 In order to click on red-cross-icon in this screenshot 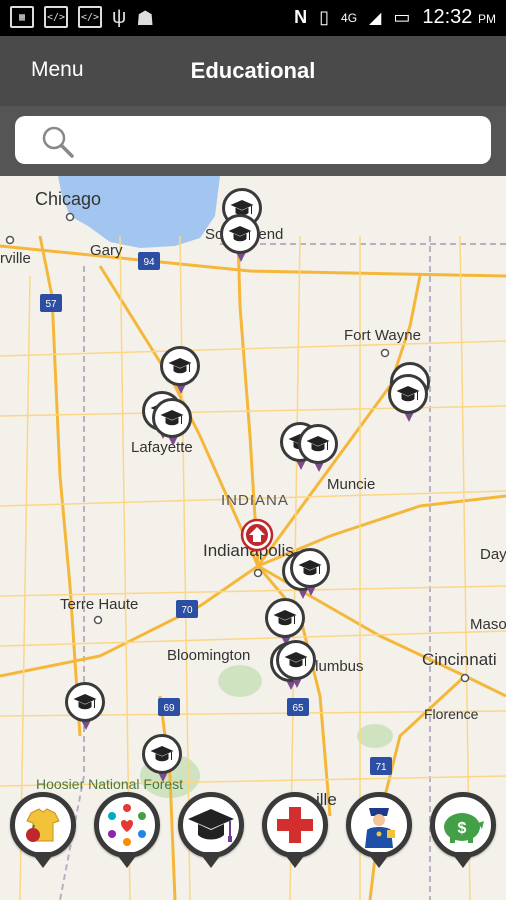, I will do `click(295, 825)`.